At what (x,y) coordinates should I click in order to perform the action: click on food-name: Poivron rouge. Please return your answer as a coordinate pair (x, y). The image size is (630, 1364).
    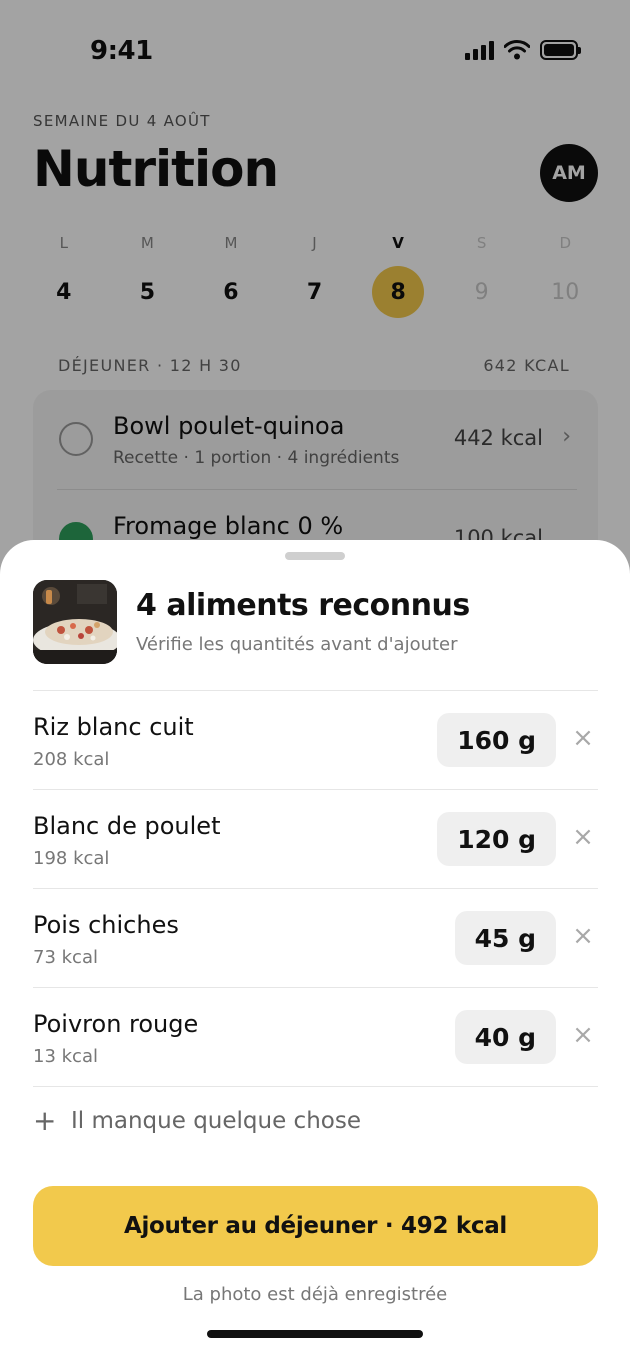
    Looking at the image, I should click on (116, 1024).